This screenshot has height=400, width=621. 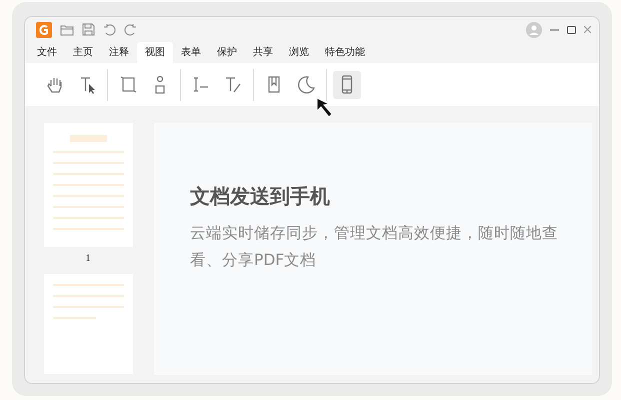 I want to click on promo-title: 文档发送到手机, so click(x=260, y=196).